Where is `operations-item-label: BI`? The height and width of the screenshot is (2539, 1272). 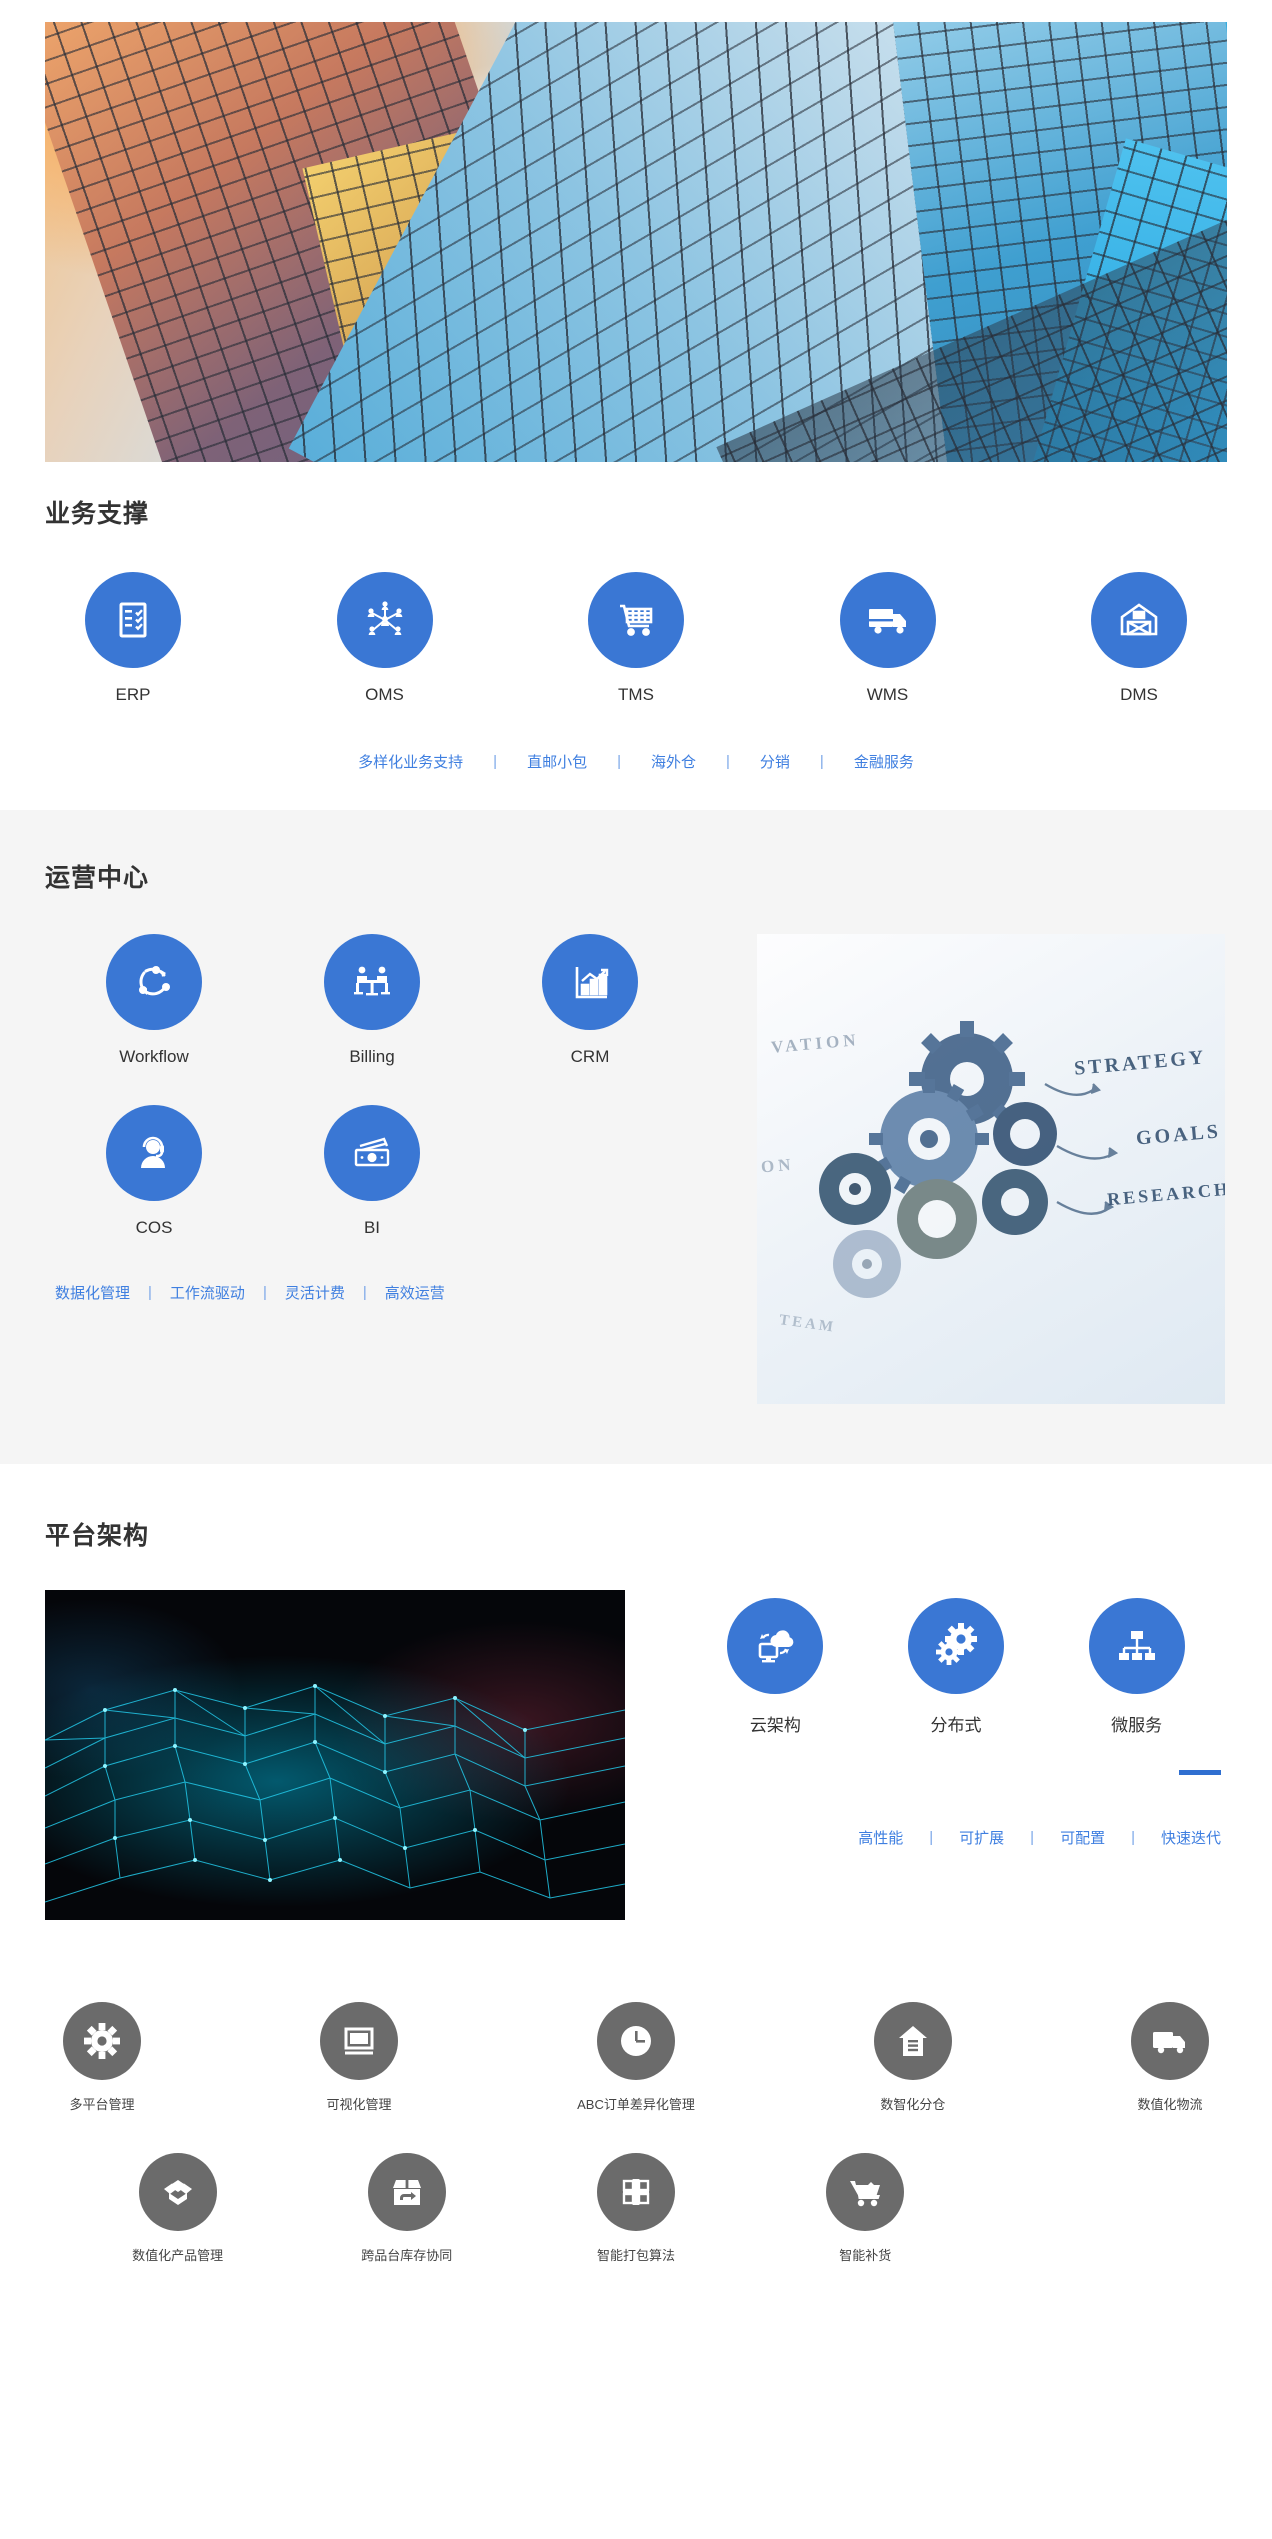 operations-item-label: BI is located at coordinates (372, 1227).